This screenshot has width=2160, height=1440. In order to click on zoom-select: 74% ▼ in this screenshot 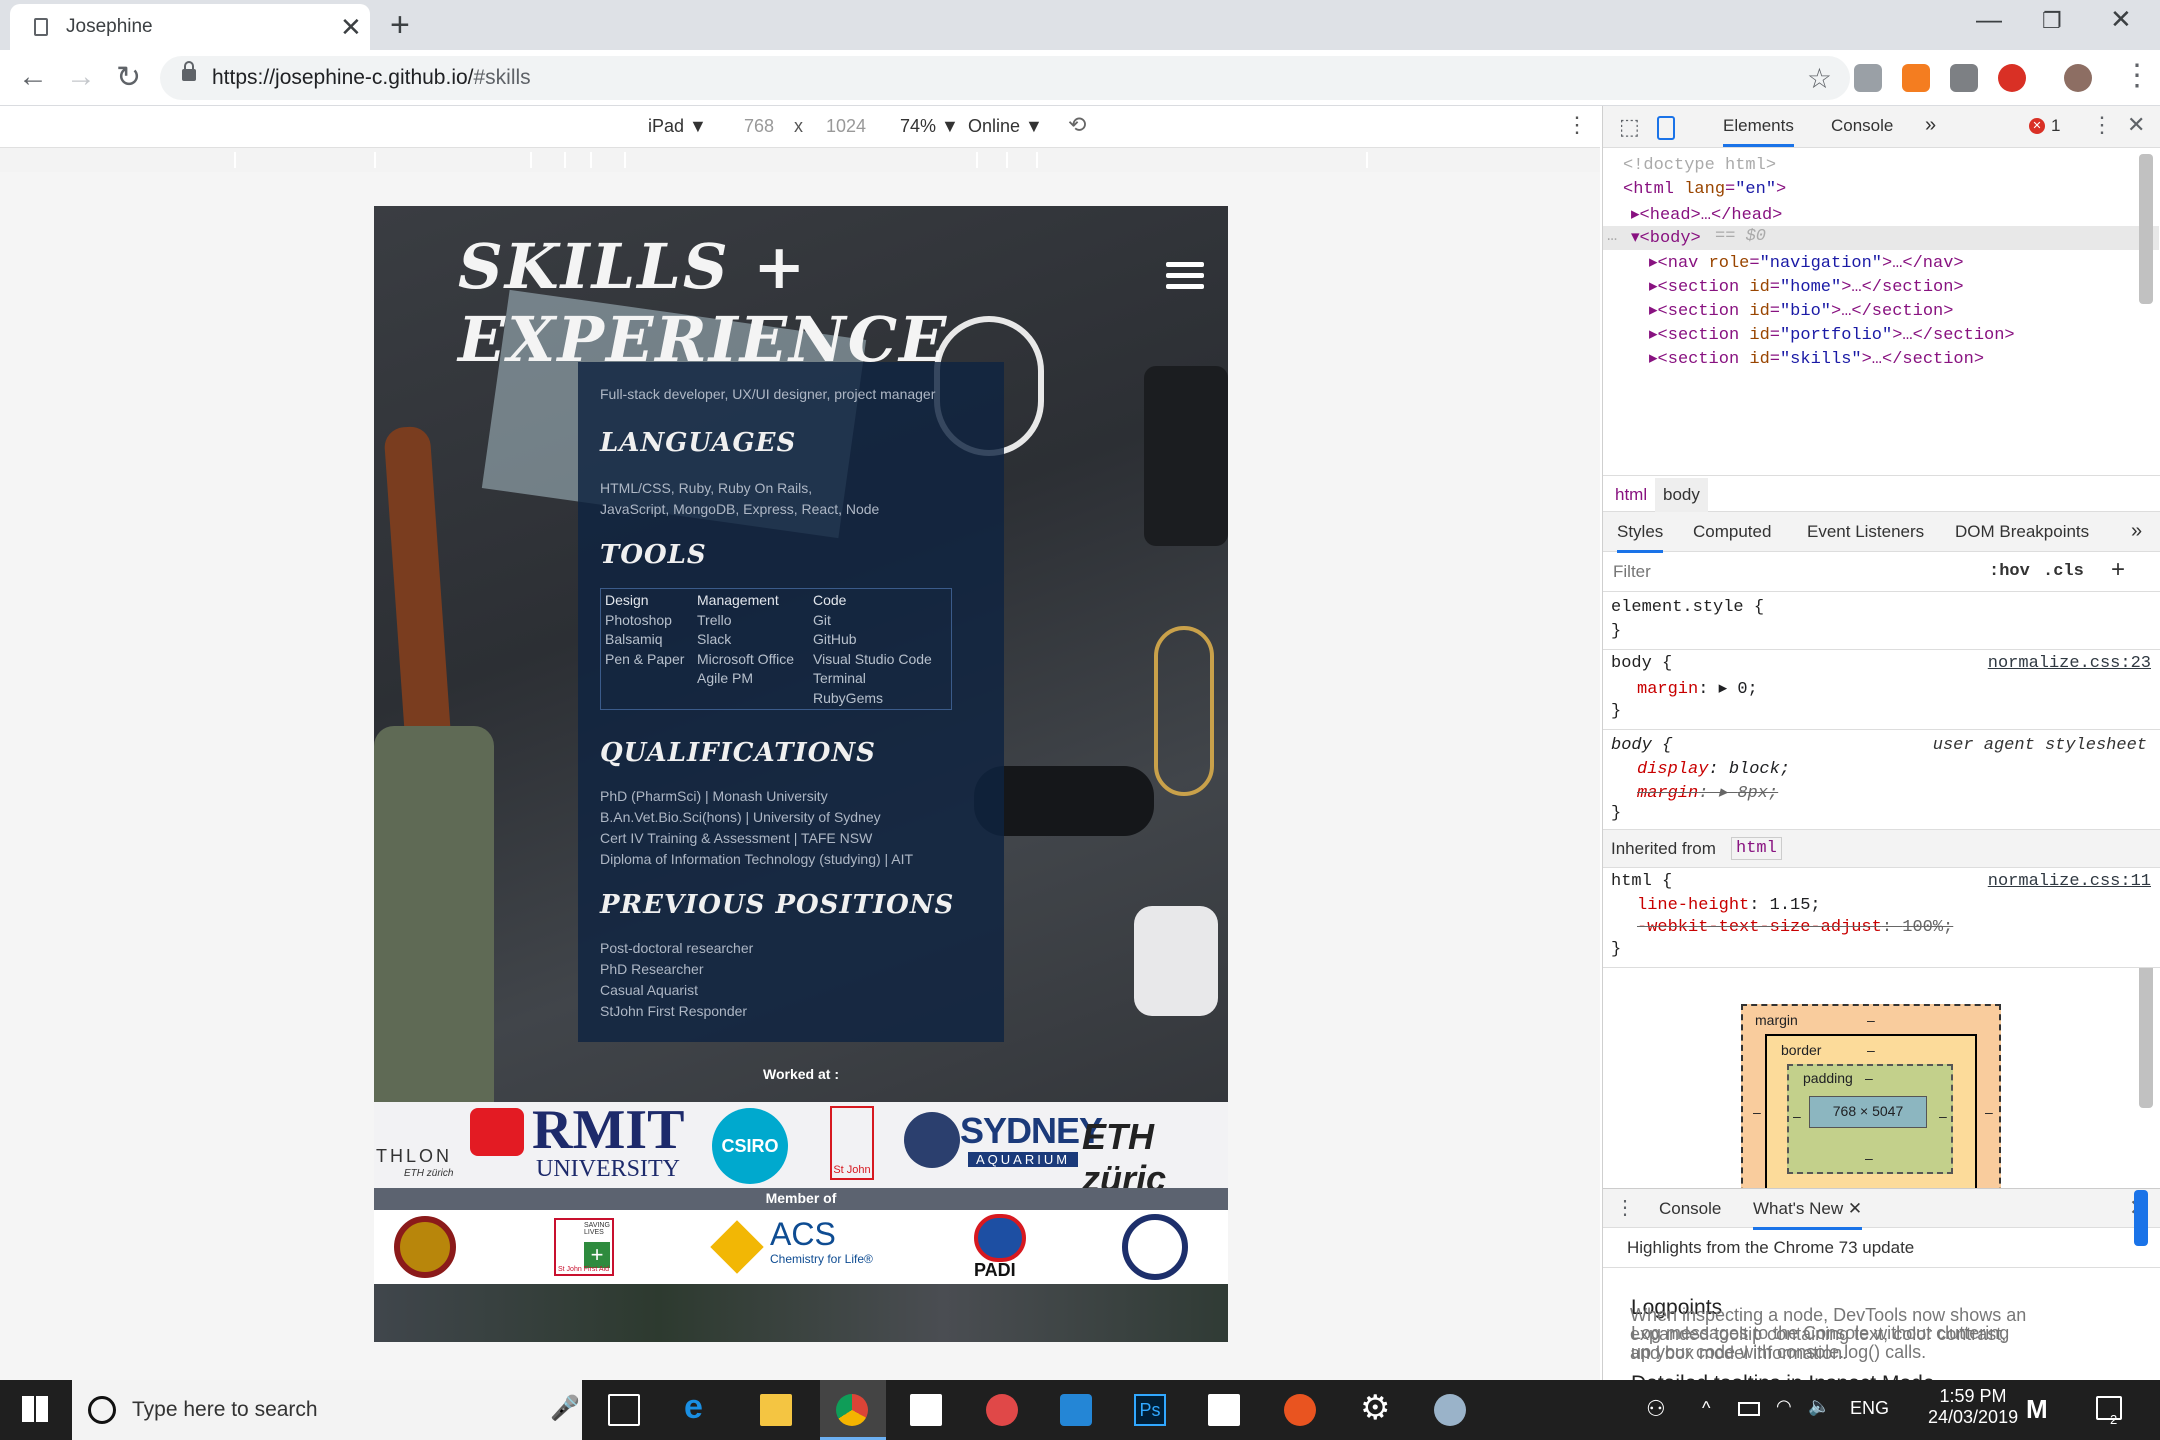, I will do `click(929, 126)`.